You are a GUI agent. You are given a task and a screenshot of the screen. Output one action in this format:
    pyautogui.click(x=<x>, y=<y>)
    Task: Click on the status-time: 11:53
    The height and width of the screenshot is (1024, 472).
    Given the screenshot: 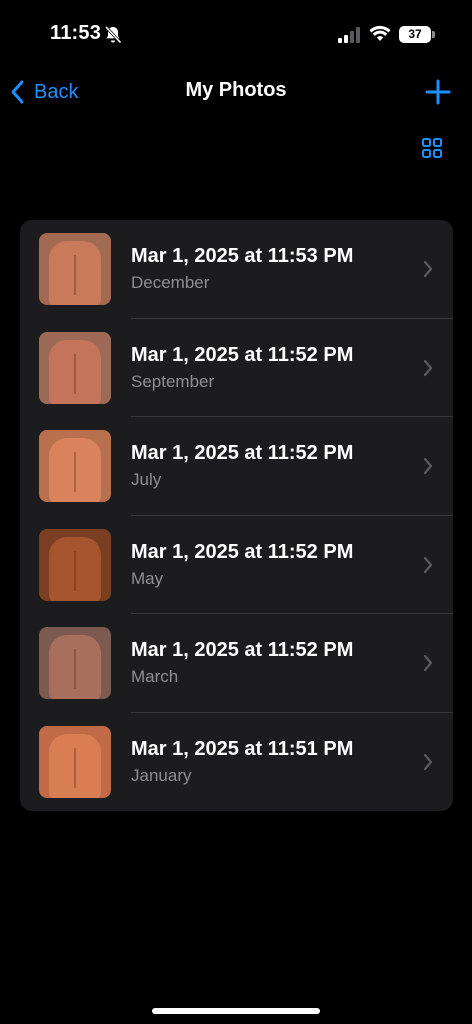 What is the action you would take?
    pyautogui.click(x=76, y=33)
    